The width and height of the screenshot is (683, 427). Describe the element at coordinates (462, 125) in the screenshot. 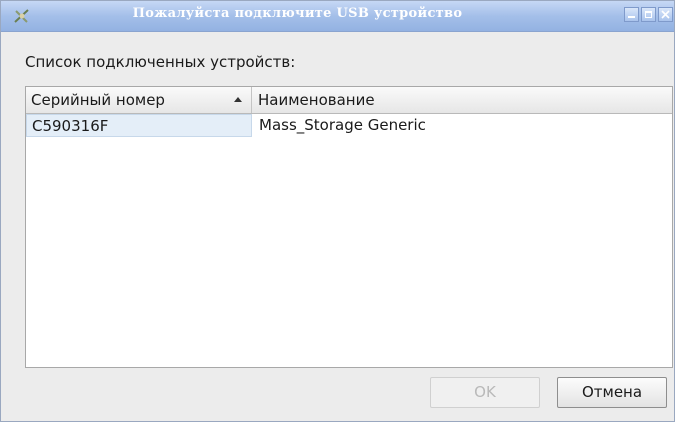

I see `cell-name: Mass_Storage Generic` at that location.